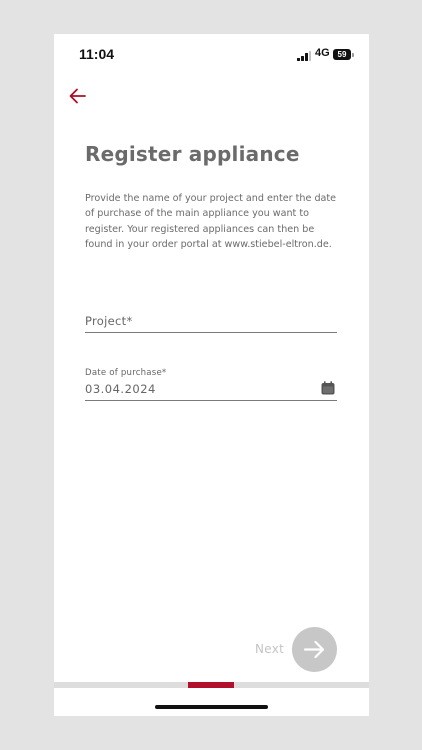 This screenshot has width=422, height=750. Describe the element at coordinates (211, 54) in the screenshot. I see `status-bar: 11:04 4G 59` at that location.